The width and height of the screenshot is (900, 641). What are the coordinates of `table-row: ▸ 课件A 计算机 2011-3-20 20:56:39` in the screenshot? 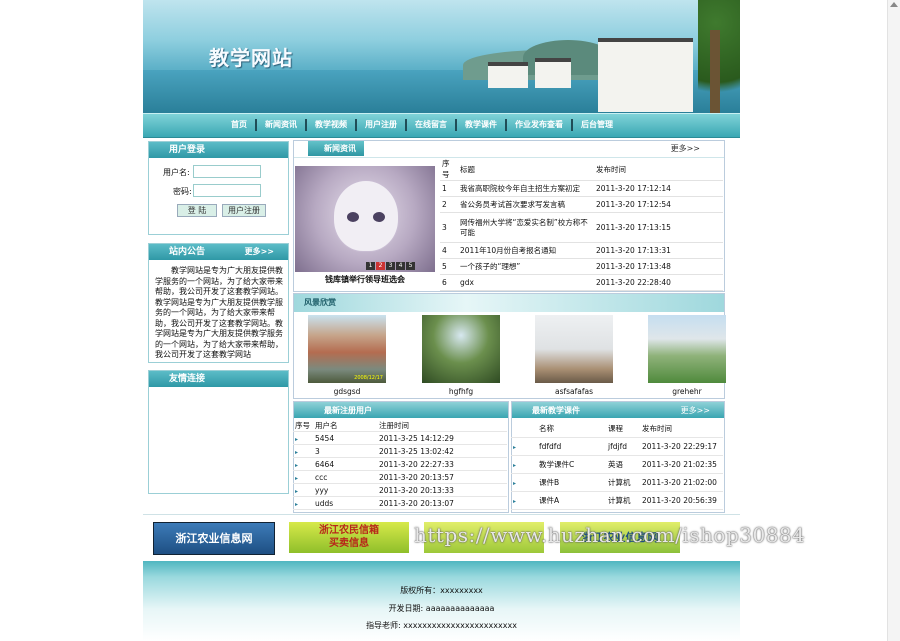 It's located at (617, 500).